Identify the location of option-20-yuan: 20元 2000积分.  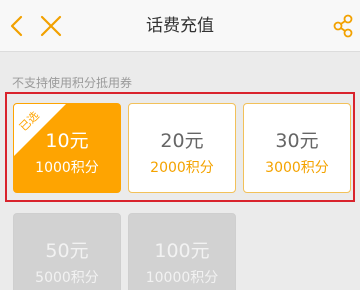
(182, 148).